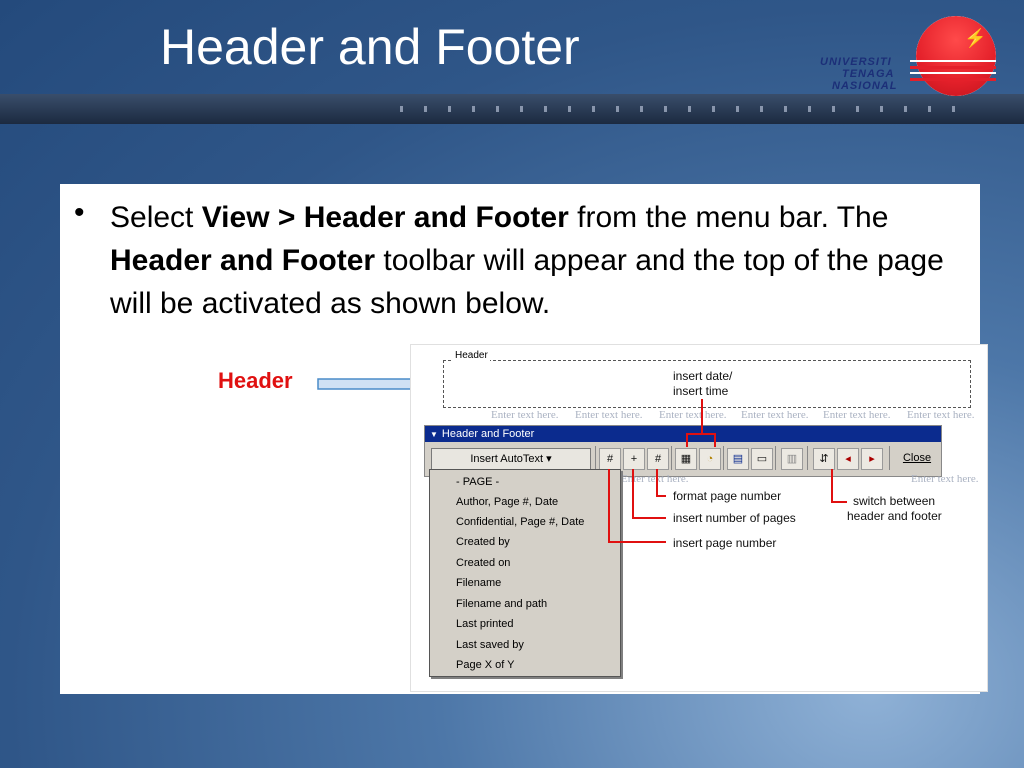 The height and width of the screenshot is (768, 1024). Describe the element at coordinates (370, 47) in the screenshot. I see `slide-title: Header and Footer` at that location.